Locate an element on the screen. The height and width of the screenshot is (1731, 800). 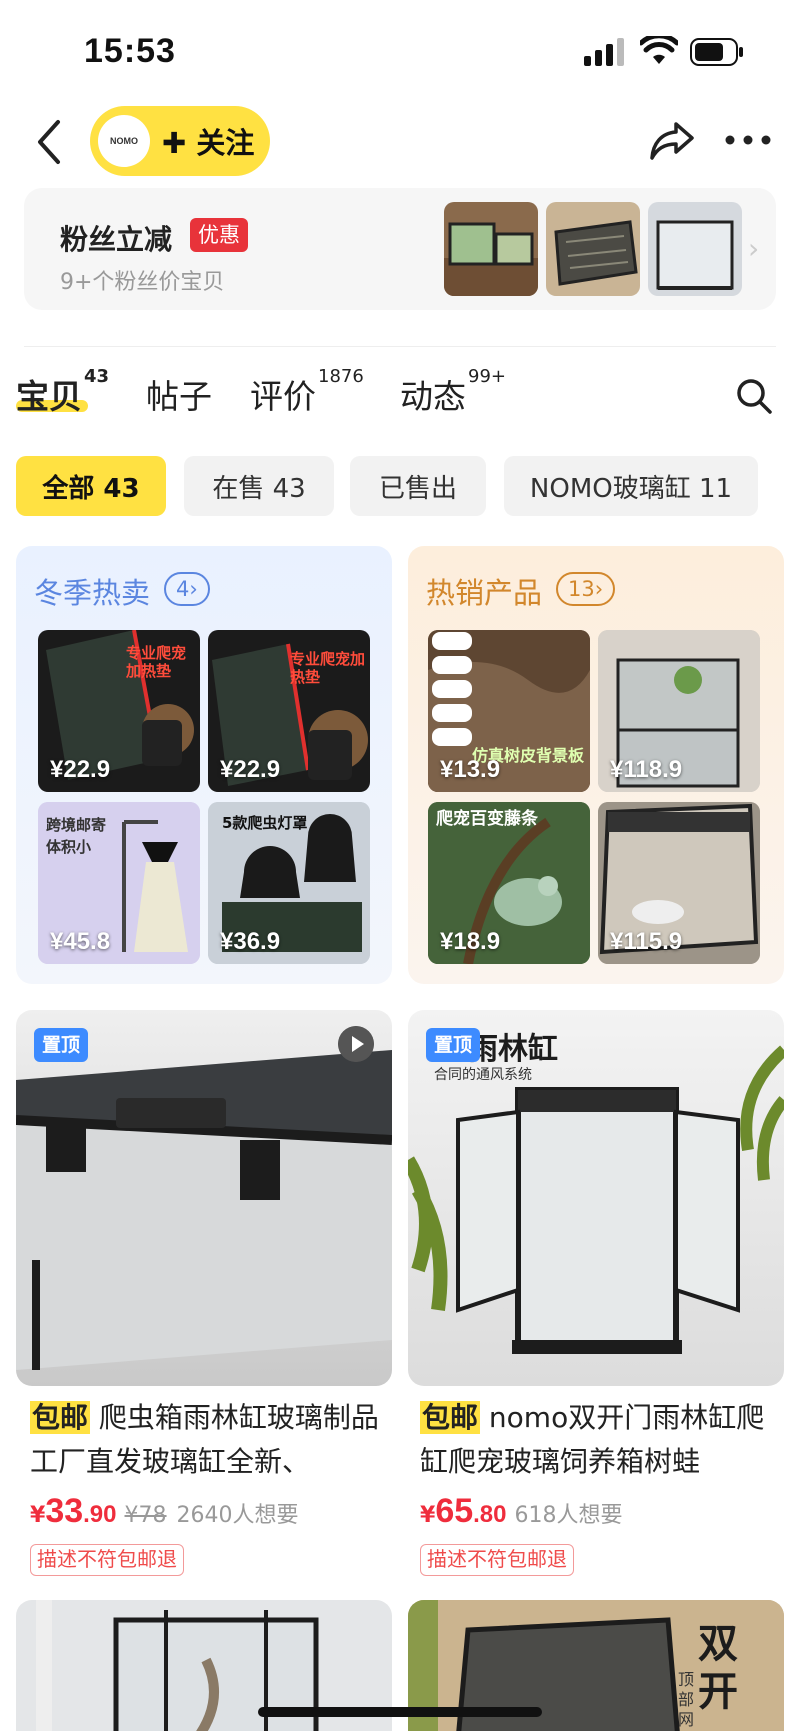
tile-price: ¥13.9 is located at coordinates (470, 769).